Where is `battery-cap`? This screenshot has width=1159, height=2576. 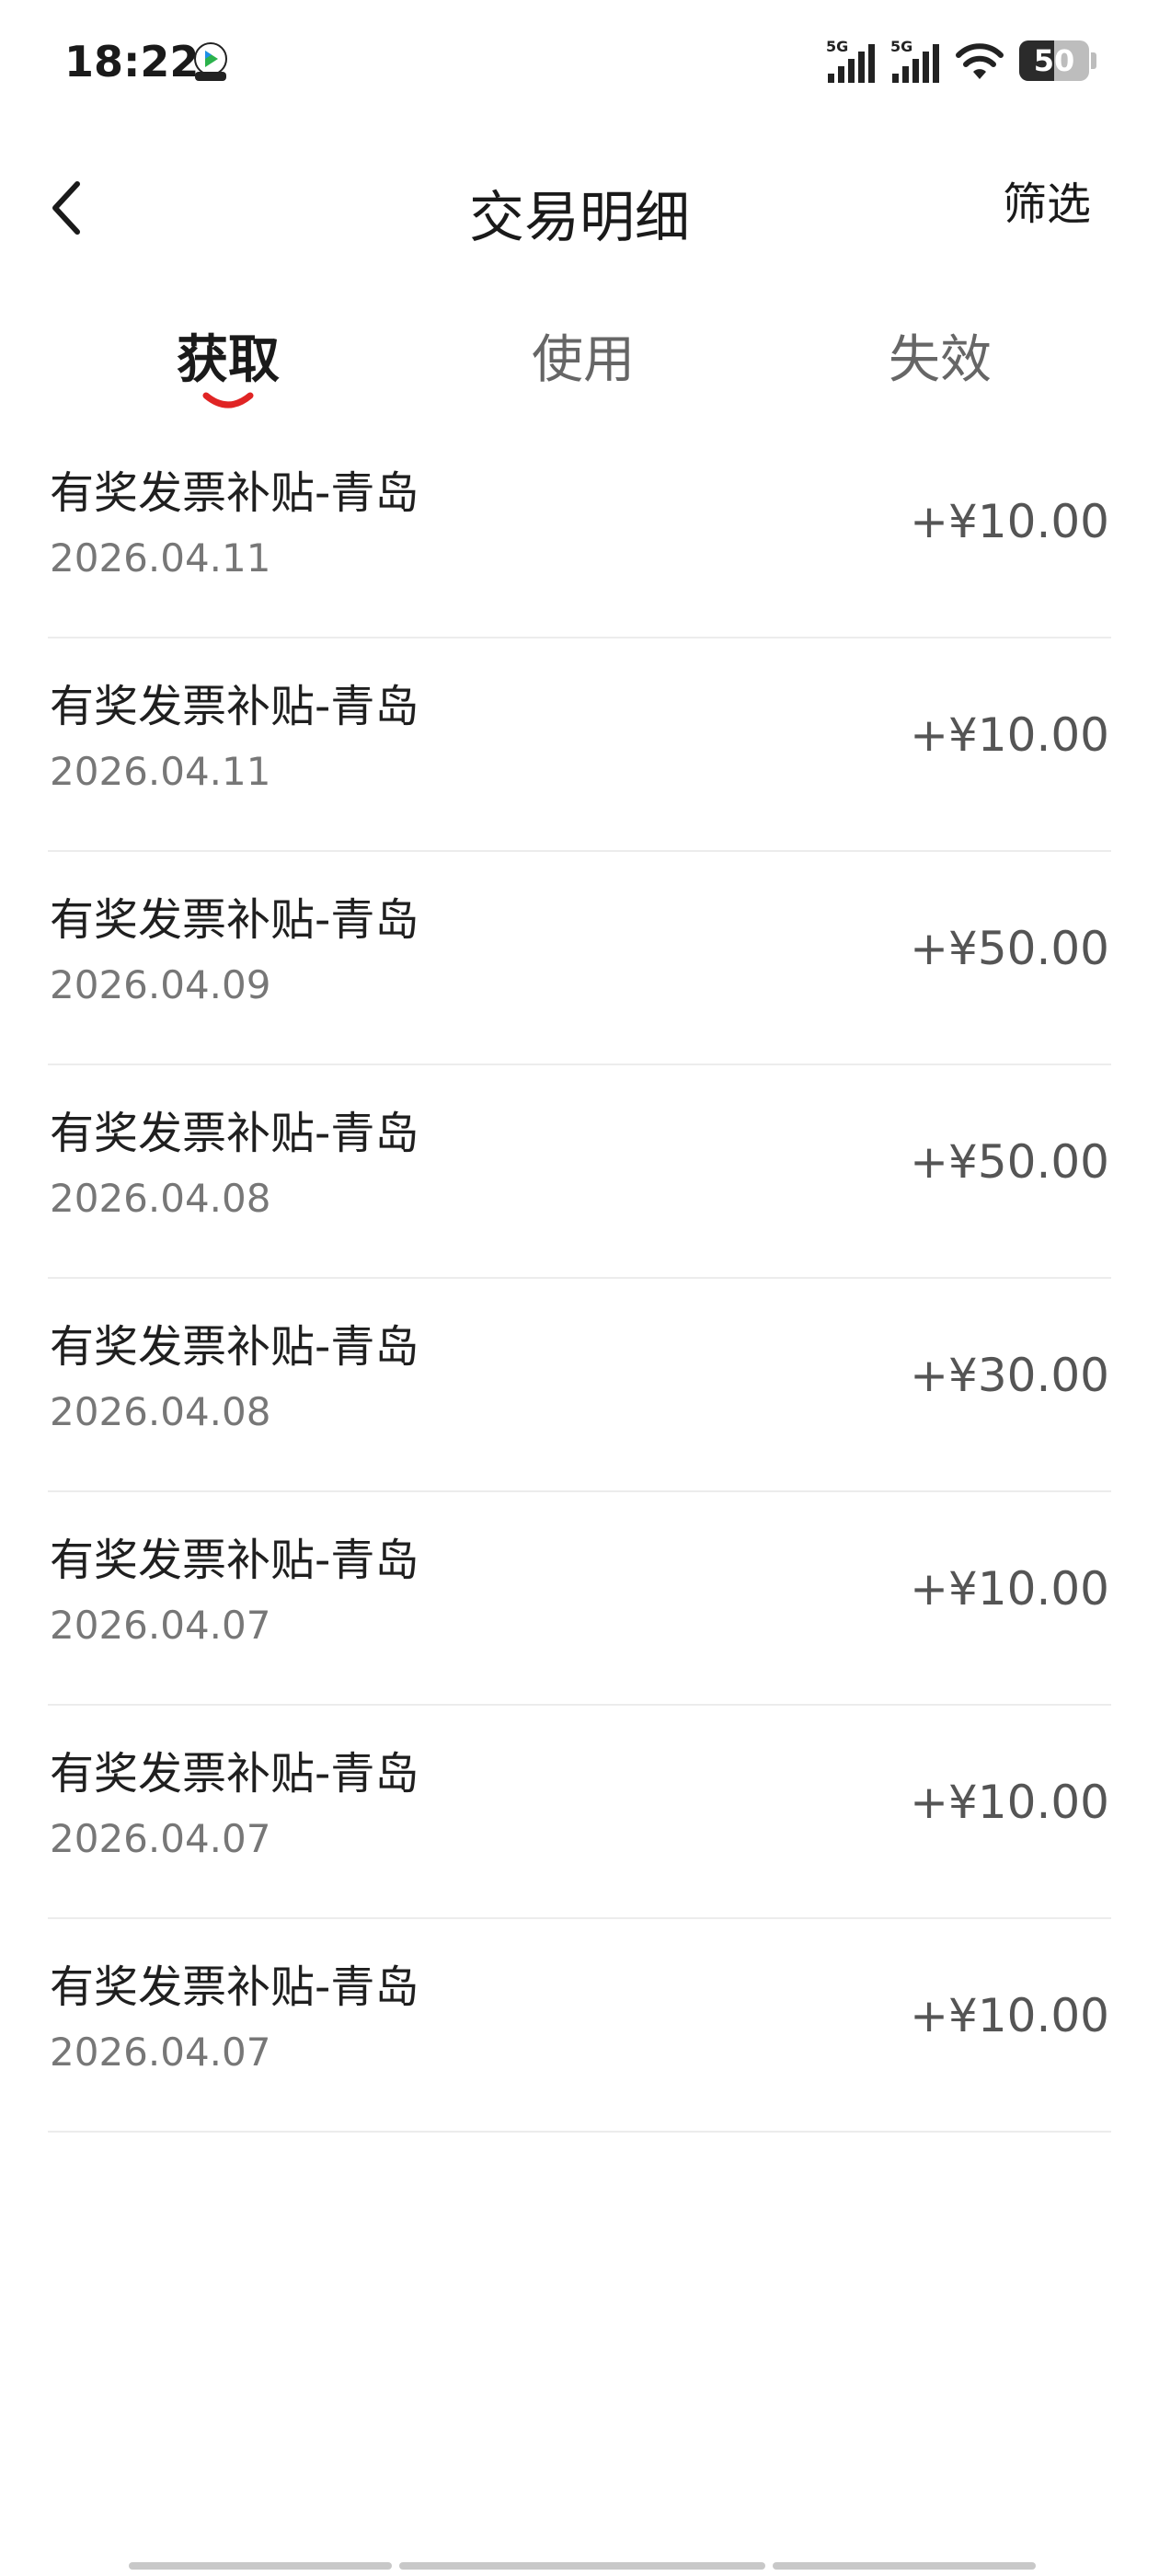 battery-cap is located at coordinates (1093, 60).